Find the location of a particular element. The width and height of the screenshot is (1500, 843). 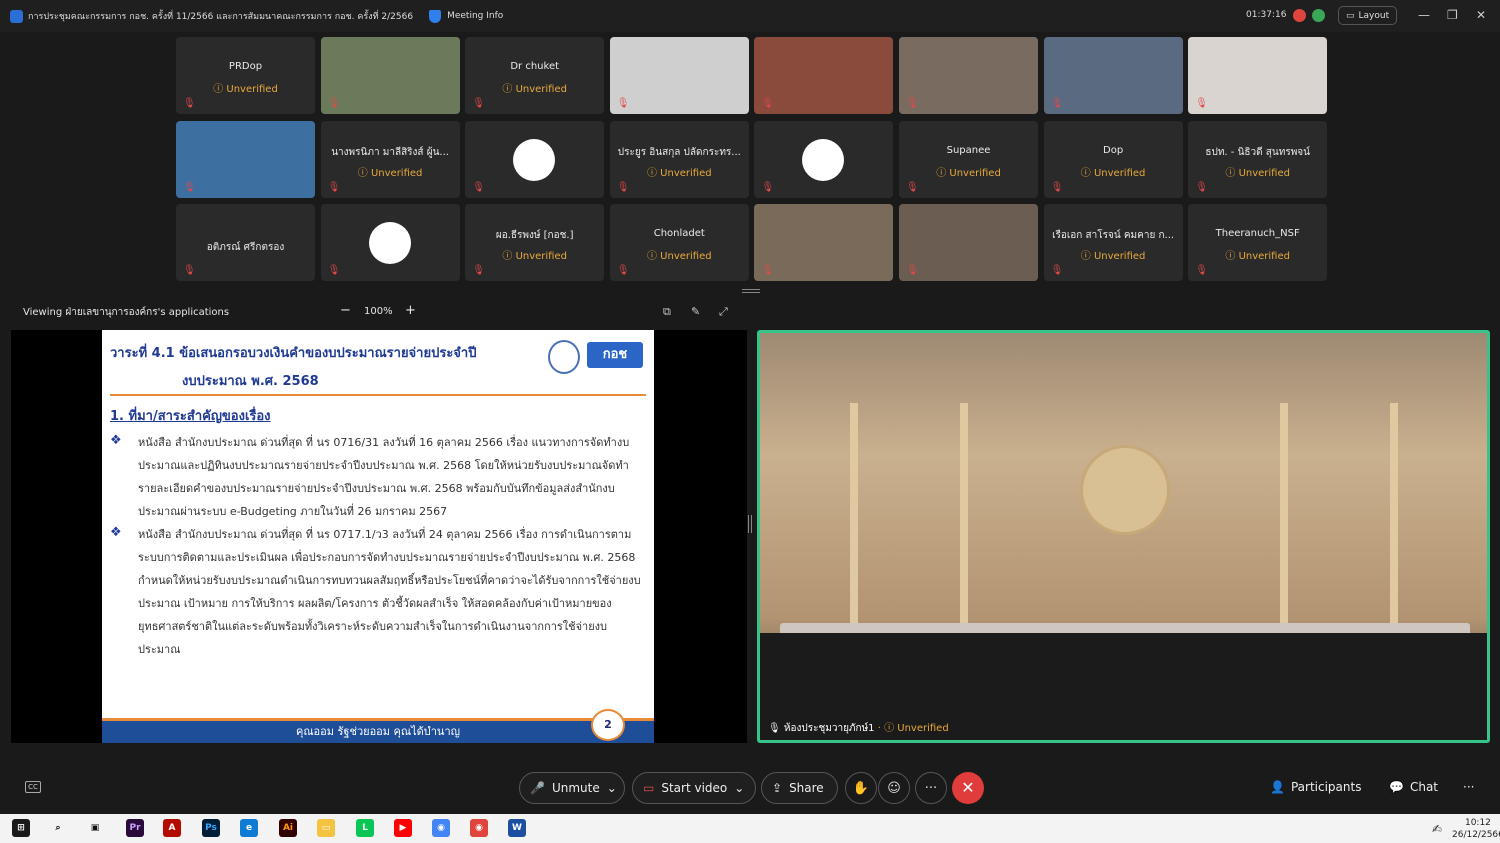

participant-tile: ธปท. - นิธิวดี สุนทรพจน์ ⓘ Unverified 🎙 is located at coordinates (1258, 159).